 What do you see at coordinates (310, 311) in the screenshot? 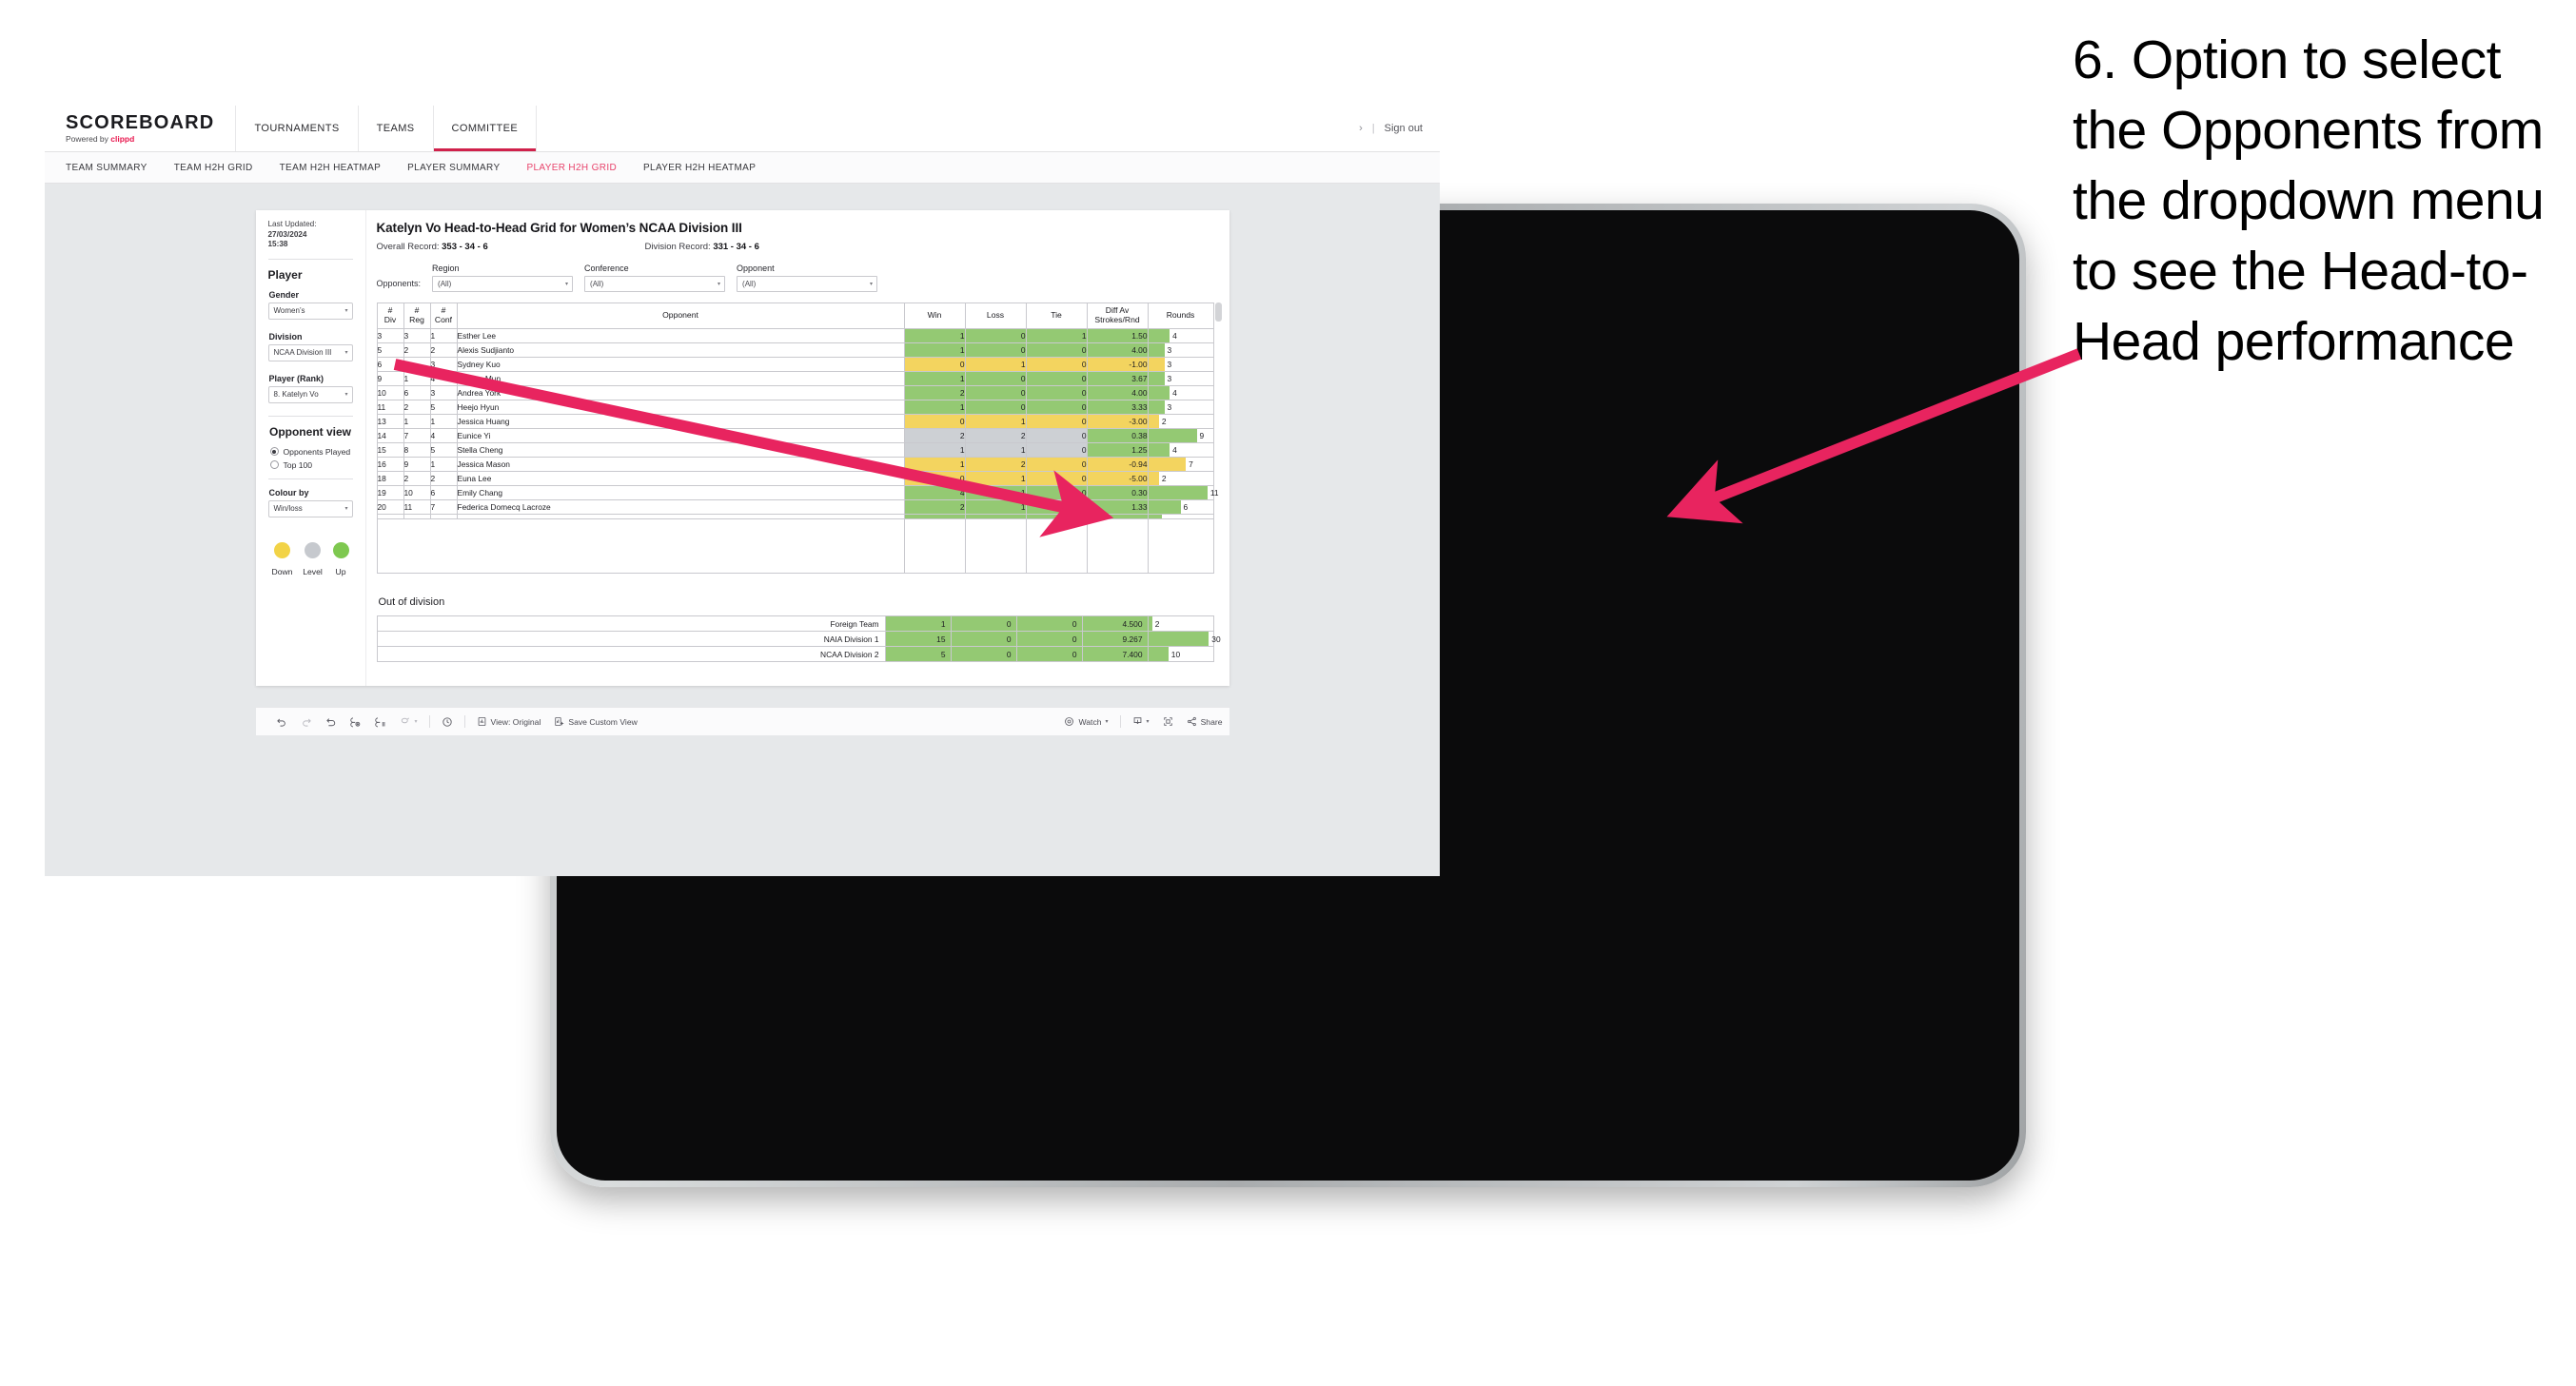
I see `gender-select: Women’s ▾` at bounding box center [310, 311].